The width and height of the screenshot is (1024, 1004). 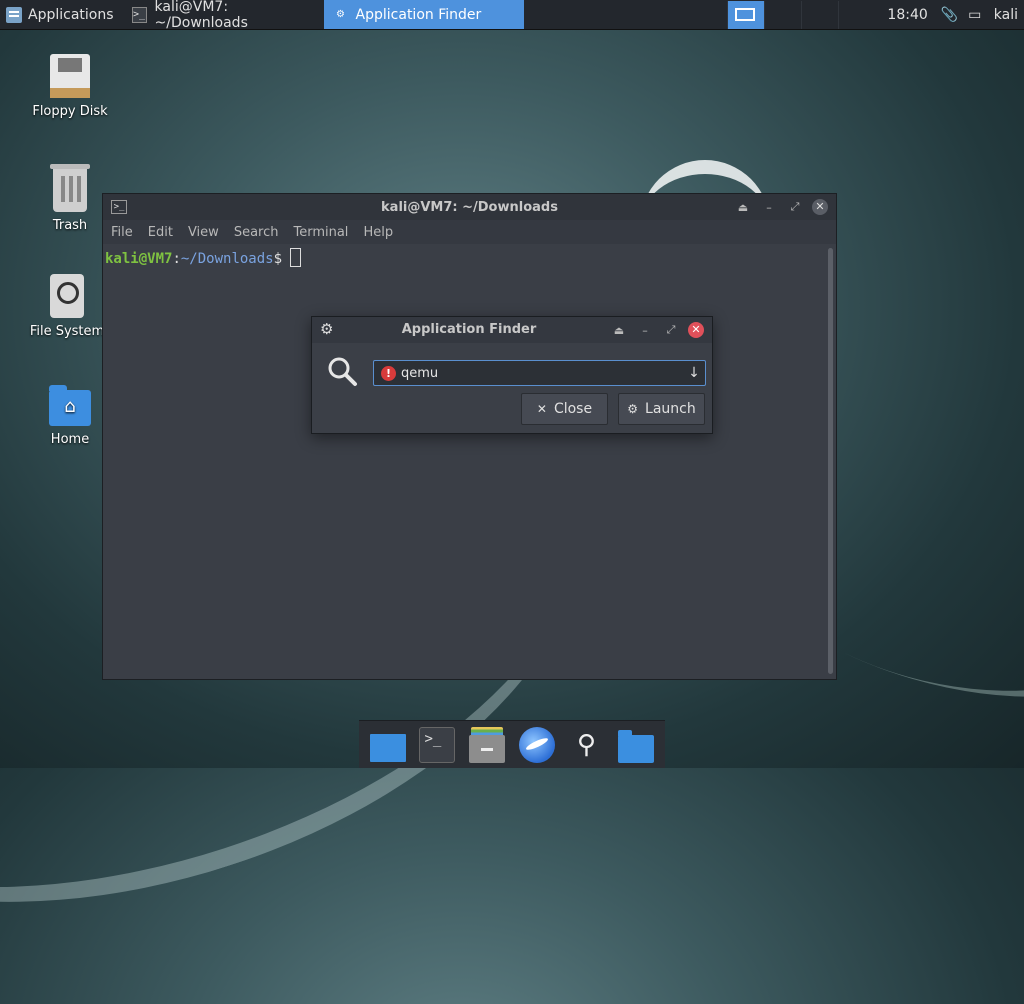 I want to click on desktop-icon-file-system: File System, so click(x=67, y=306).